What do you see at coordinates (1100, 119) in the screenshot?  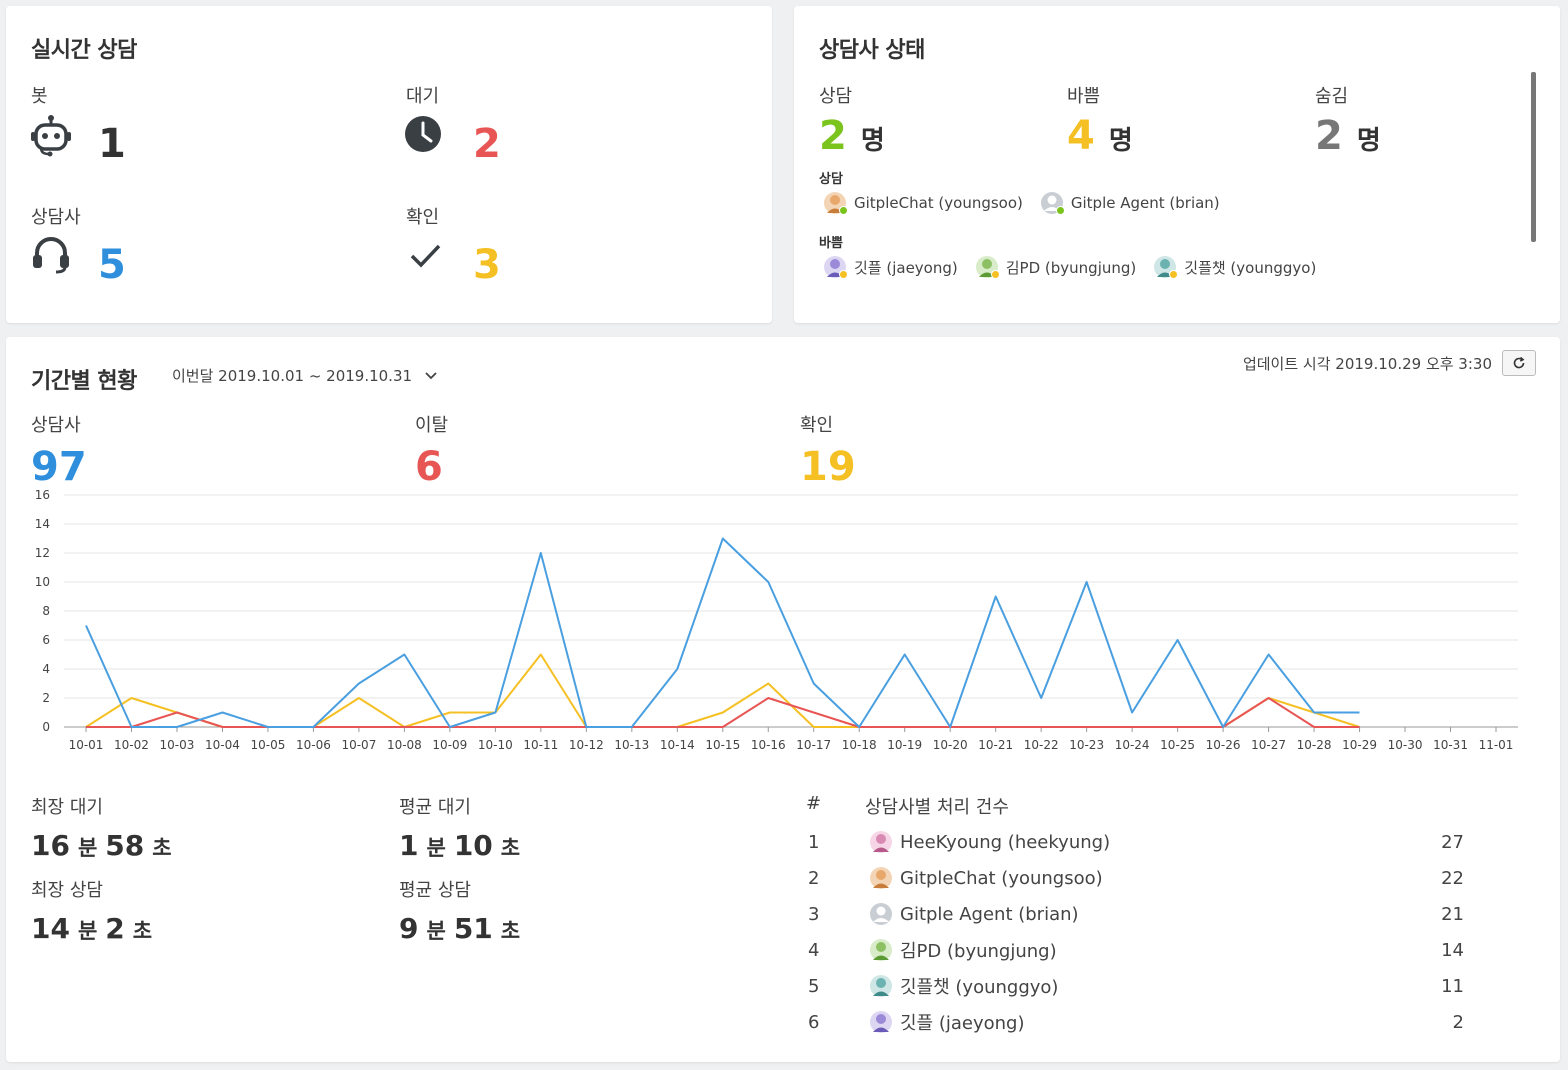 I see `busy-status: 바쁨 4명` at bounding box center [1100, 119].